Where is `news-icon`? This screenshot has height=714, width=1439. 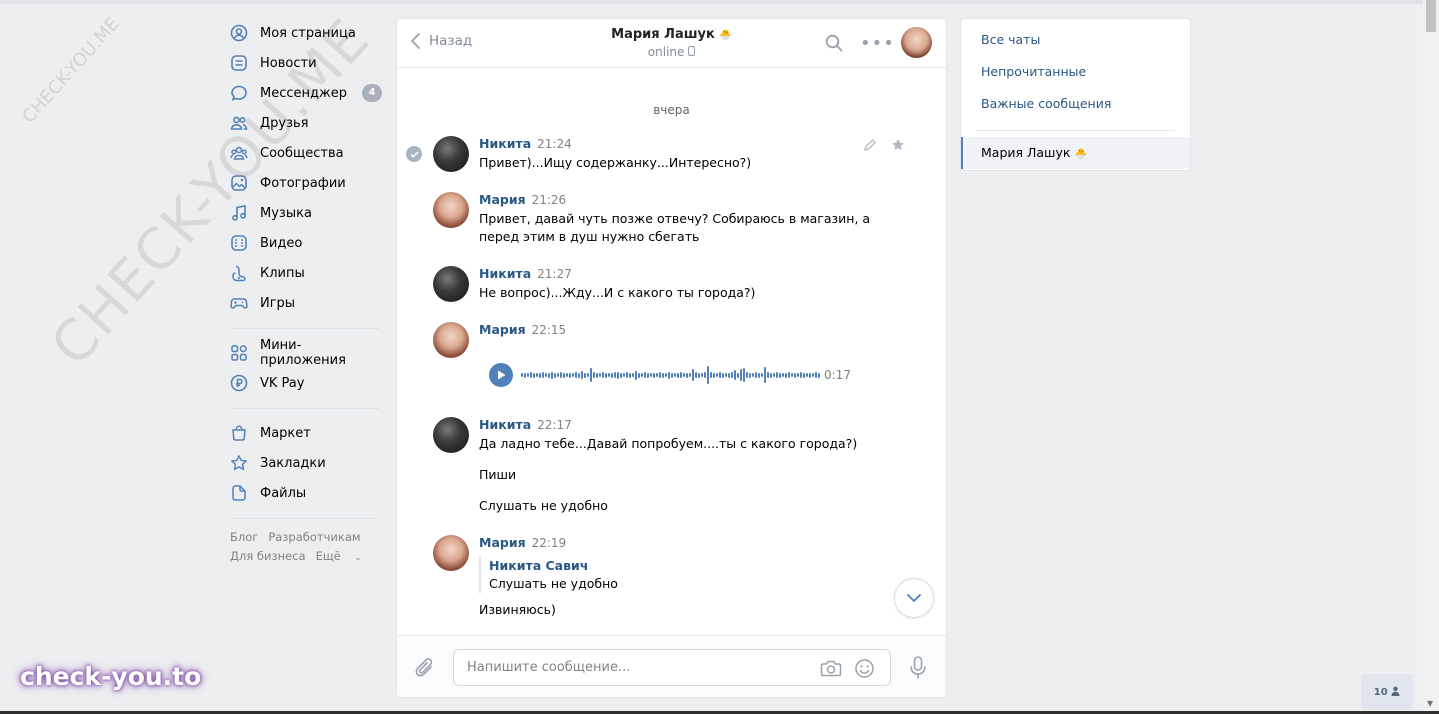
news-icon is located at coordinates (239, 63).